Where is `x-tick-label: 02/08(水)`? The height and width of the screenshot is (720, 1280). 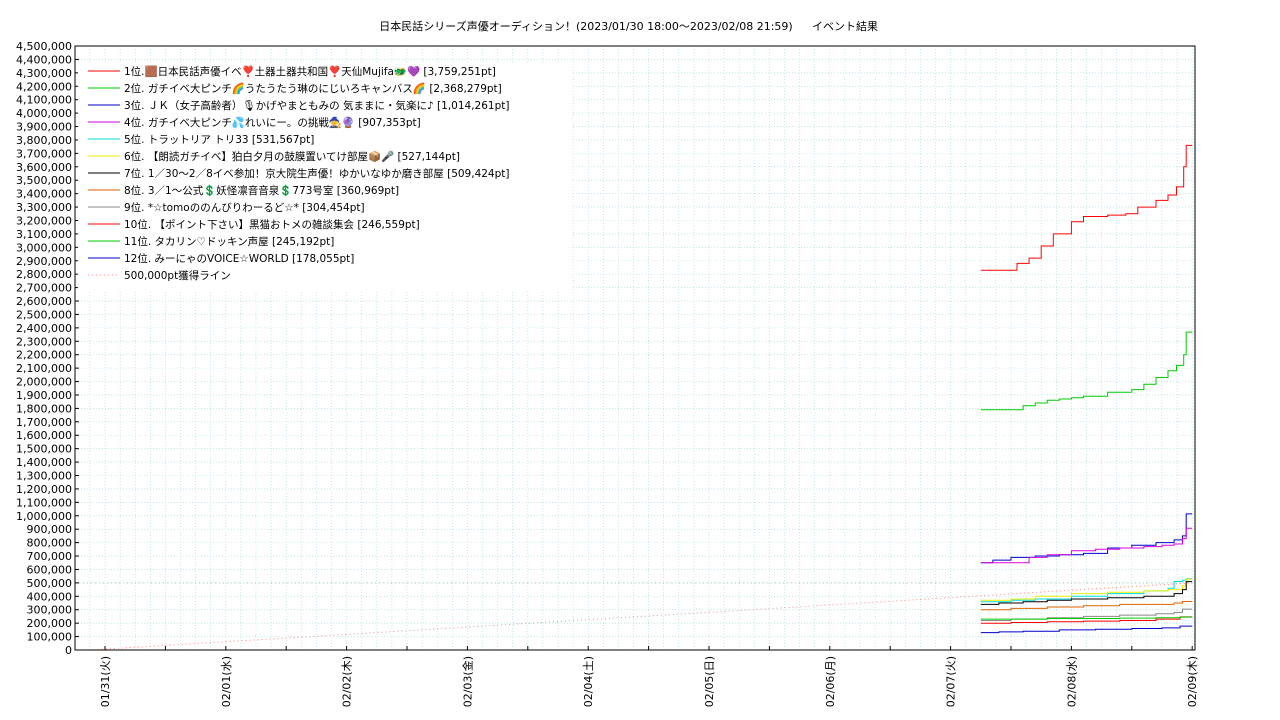 x-tick-label: 02/08(水) is located at coordinates (1071, 681).